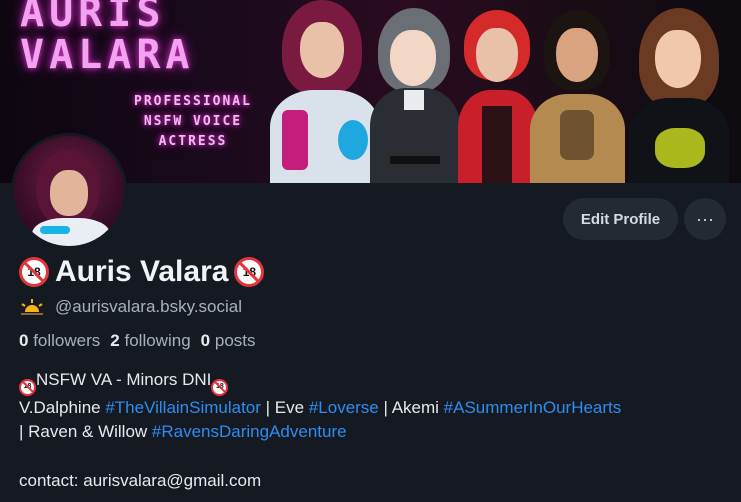 This screenshot has width=741, height=502. Describe the element at coordinates (577, 96) in the screenshot. I see `banner-character-dark` at that location.